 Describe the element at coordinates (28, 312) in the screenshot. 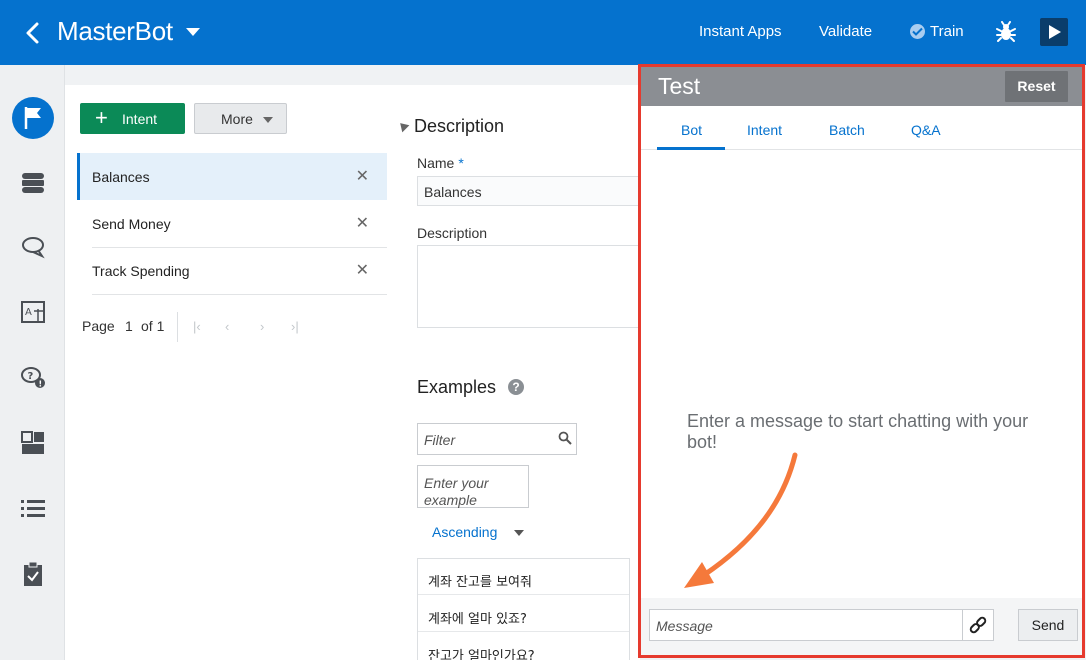

I see `svg-text: A` at that location.